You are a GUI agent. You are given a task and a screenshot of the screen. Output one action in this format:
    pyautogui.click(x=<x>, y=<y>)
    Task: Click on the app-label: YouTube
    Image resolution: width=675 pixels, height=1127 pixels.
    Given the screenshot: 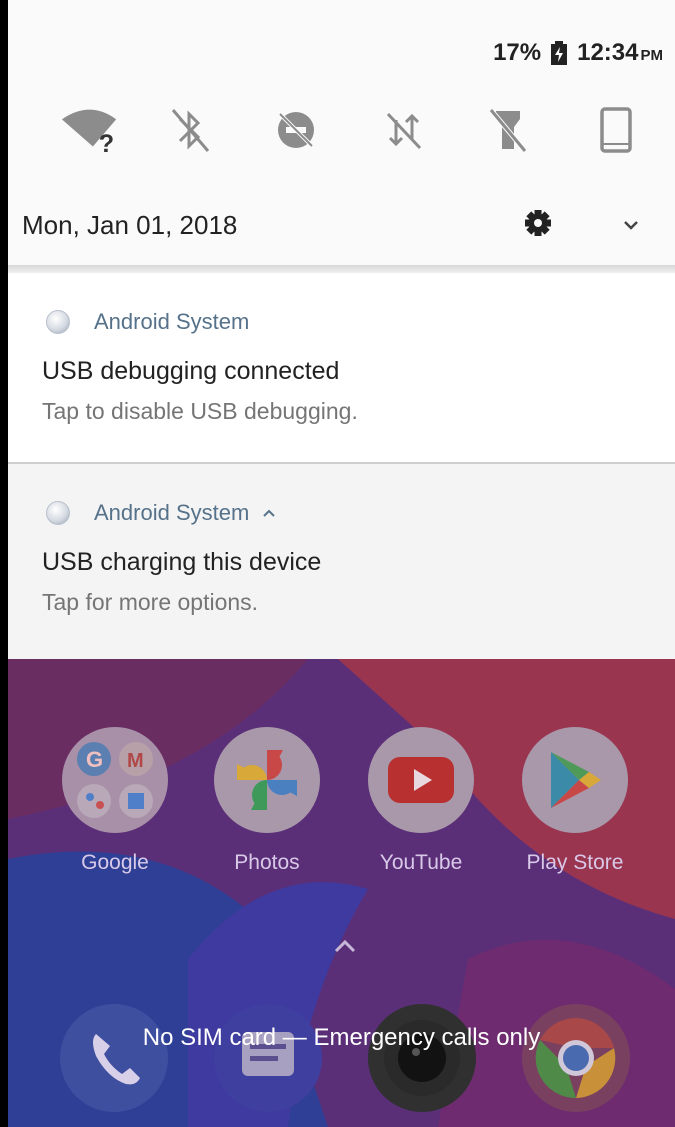 What is the action you would take?
    pyautogui.click(x=421, y=862)
    